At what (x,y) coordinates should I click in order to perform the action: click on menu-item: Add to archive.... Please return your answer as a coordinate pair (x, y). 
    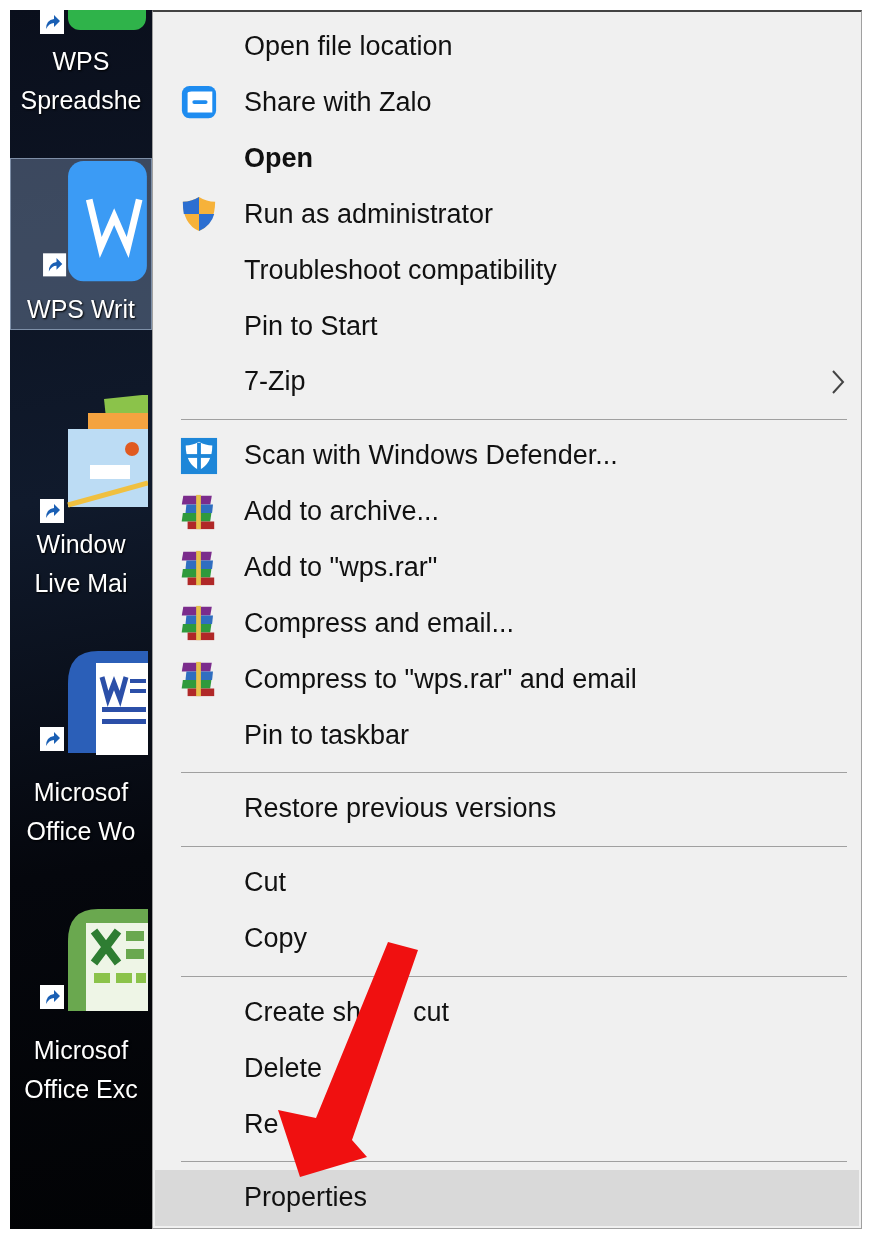
    Looking at the image, I should click on (507, 511).